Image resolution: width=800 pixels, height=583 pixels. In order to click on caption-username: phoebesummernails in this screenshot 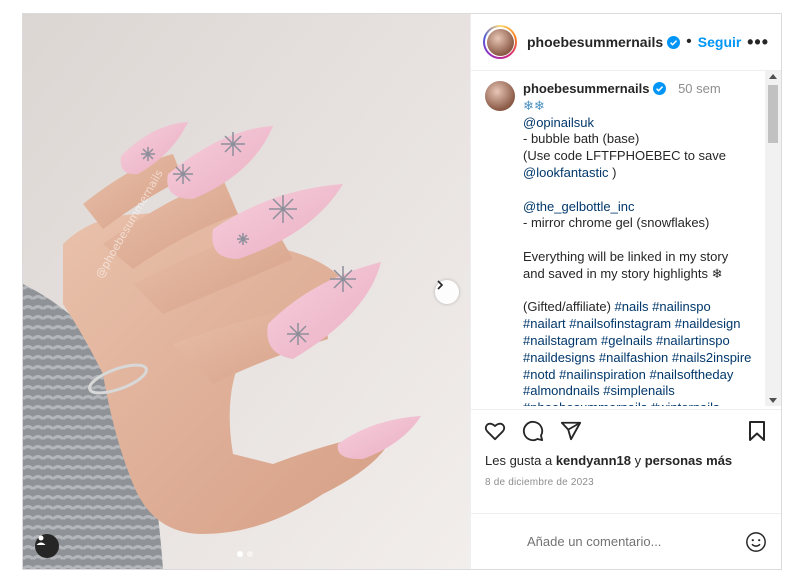, I will do `click(586, 88)`.